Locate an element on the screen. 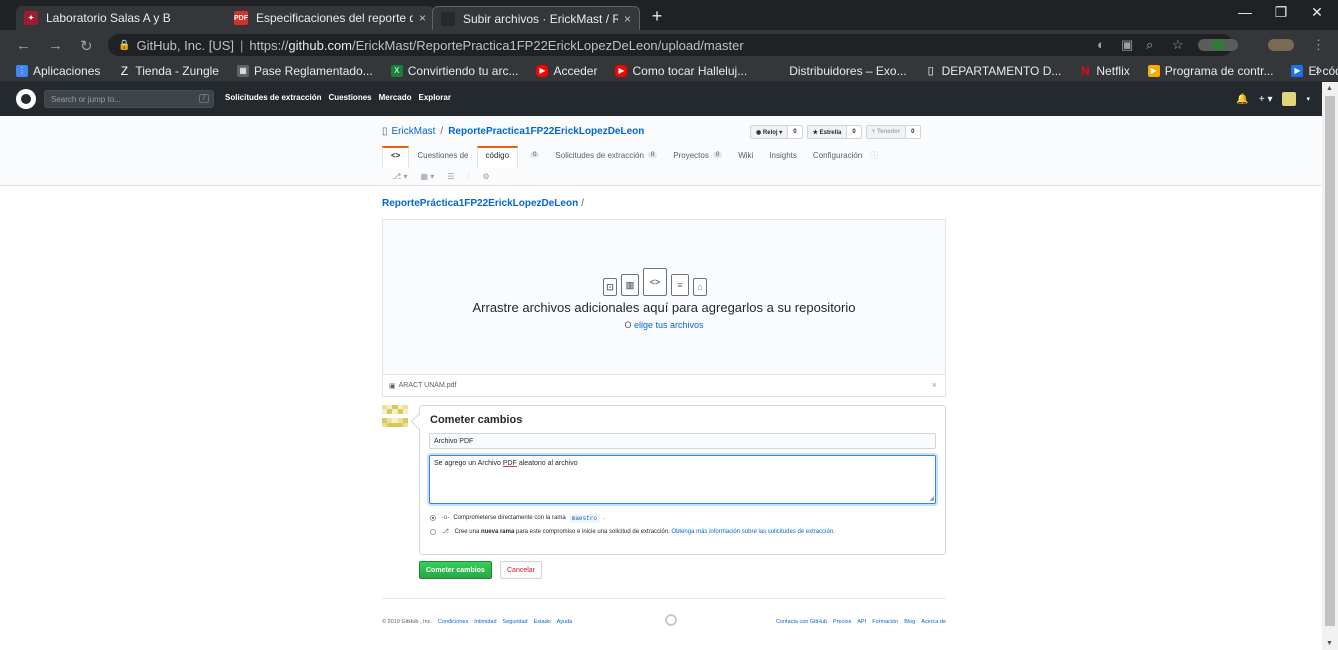  tab-codigo: código is located at coordinates (497, 157).